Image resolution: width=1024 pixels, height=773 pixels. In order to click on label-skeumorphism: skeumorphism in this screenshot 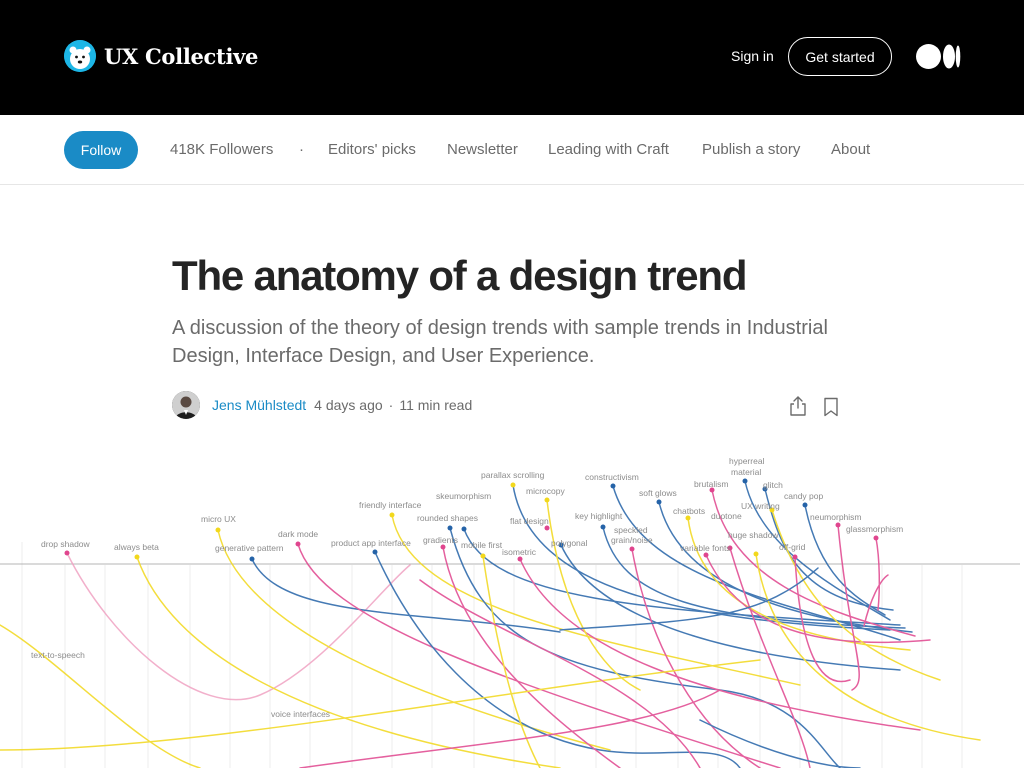, I will do `click(463, 496)`.